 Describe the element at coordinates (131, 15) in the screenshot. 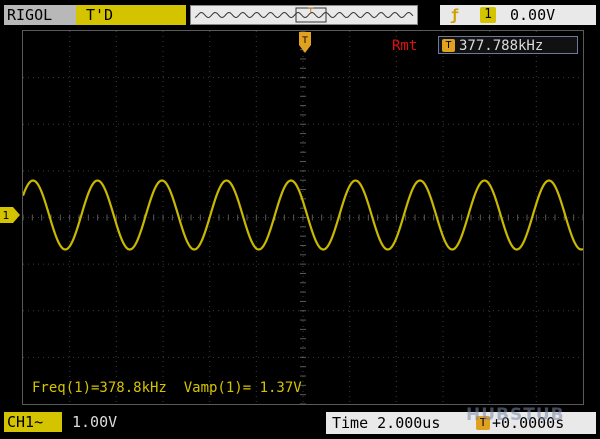

I see `run-state-badge: T'D` at that location.